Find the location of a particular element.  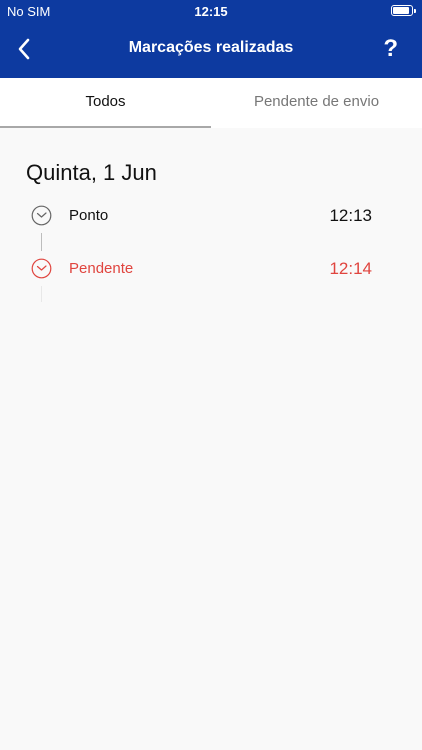

status-bar: No SIM 12:15 is located at coordinates (211, 11).